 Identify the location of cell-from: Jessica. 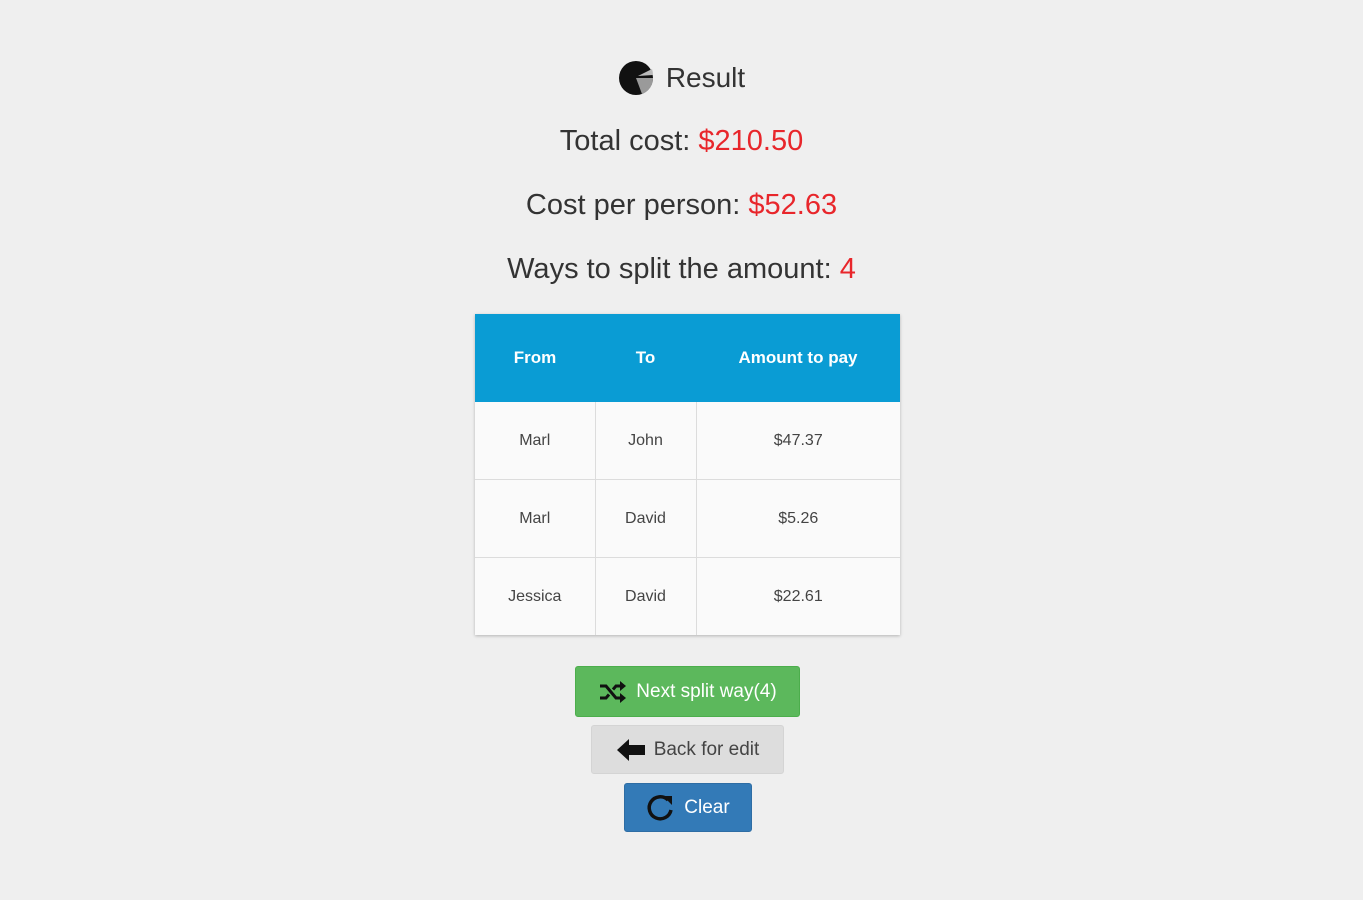
(535, 596).